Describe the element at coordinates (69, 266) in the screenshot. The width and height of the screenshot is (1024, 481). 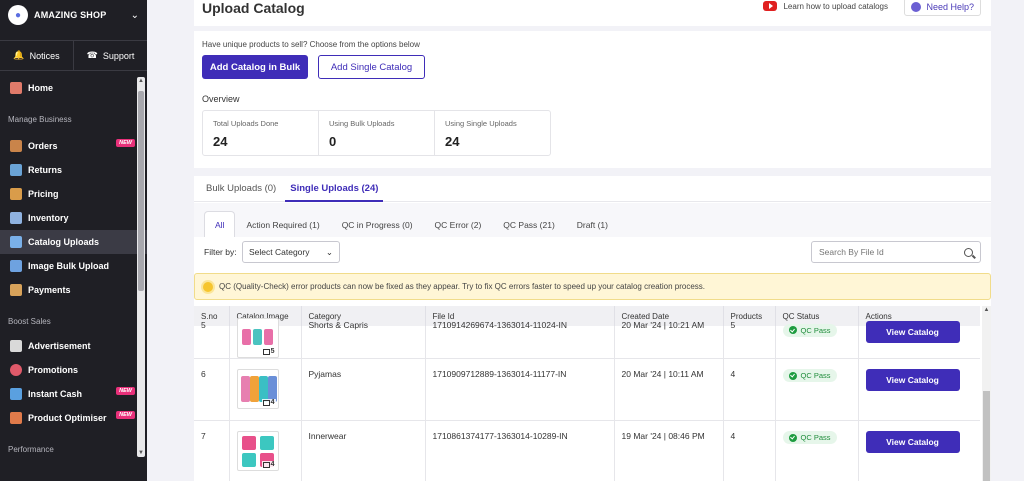
I see `sidebar-item-label: Image Bulk Upload` at that location.